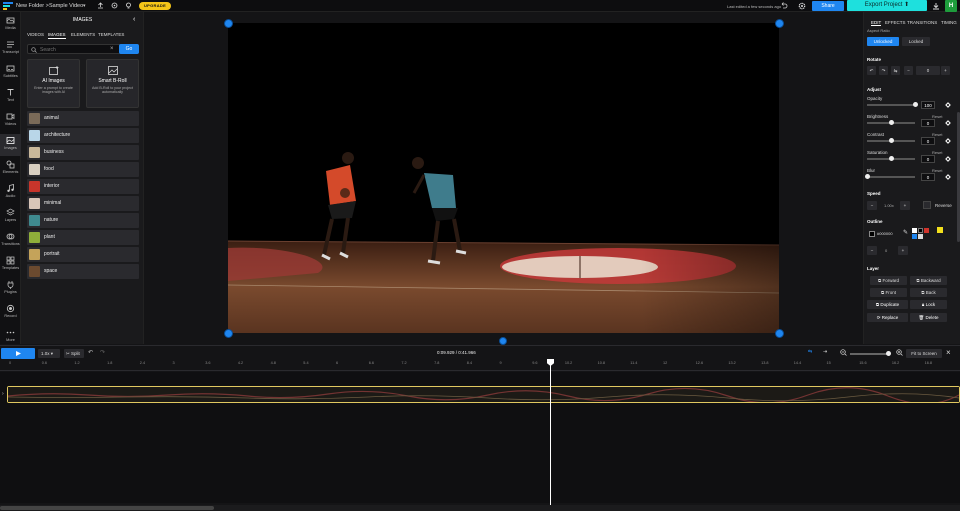 Image resolution: width=960 pixels, height=511 pixels. Describe the element at coordinates (872, 250) in the screenshot. I see `outline-minus-button: −` at that location.